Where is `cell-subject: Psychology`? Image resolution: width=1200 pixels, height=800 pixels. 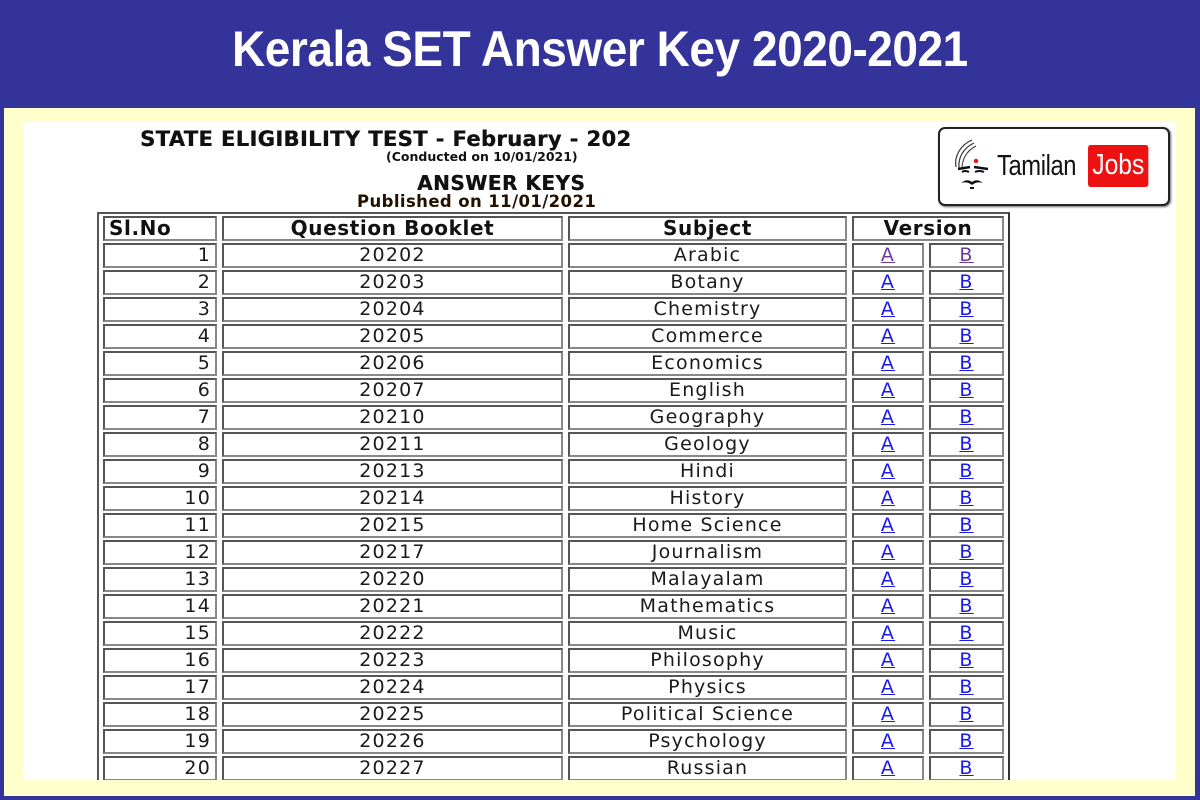
cell-subject: Psychology is located at coordinates (707, 741).